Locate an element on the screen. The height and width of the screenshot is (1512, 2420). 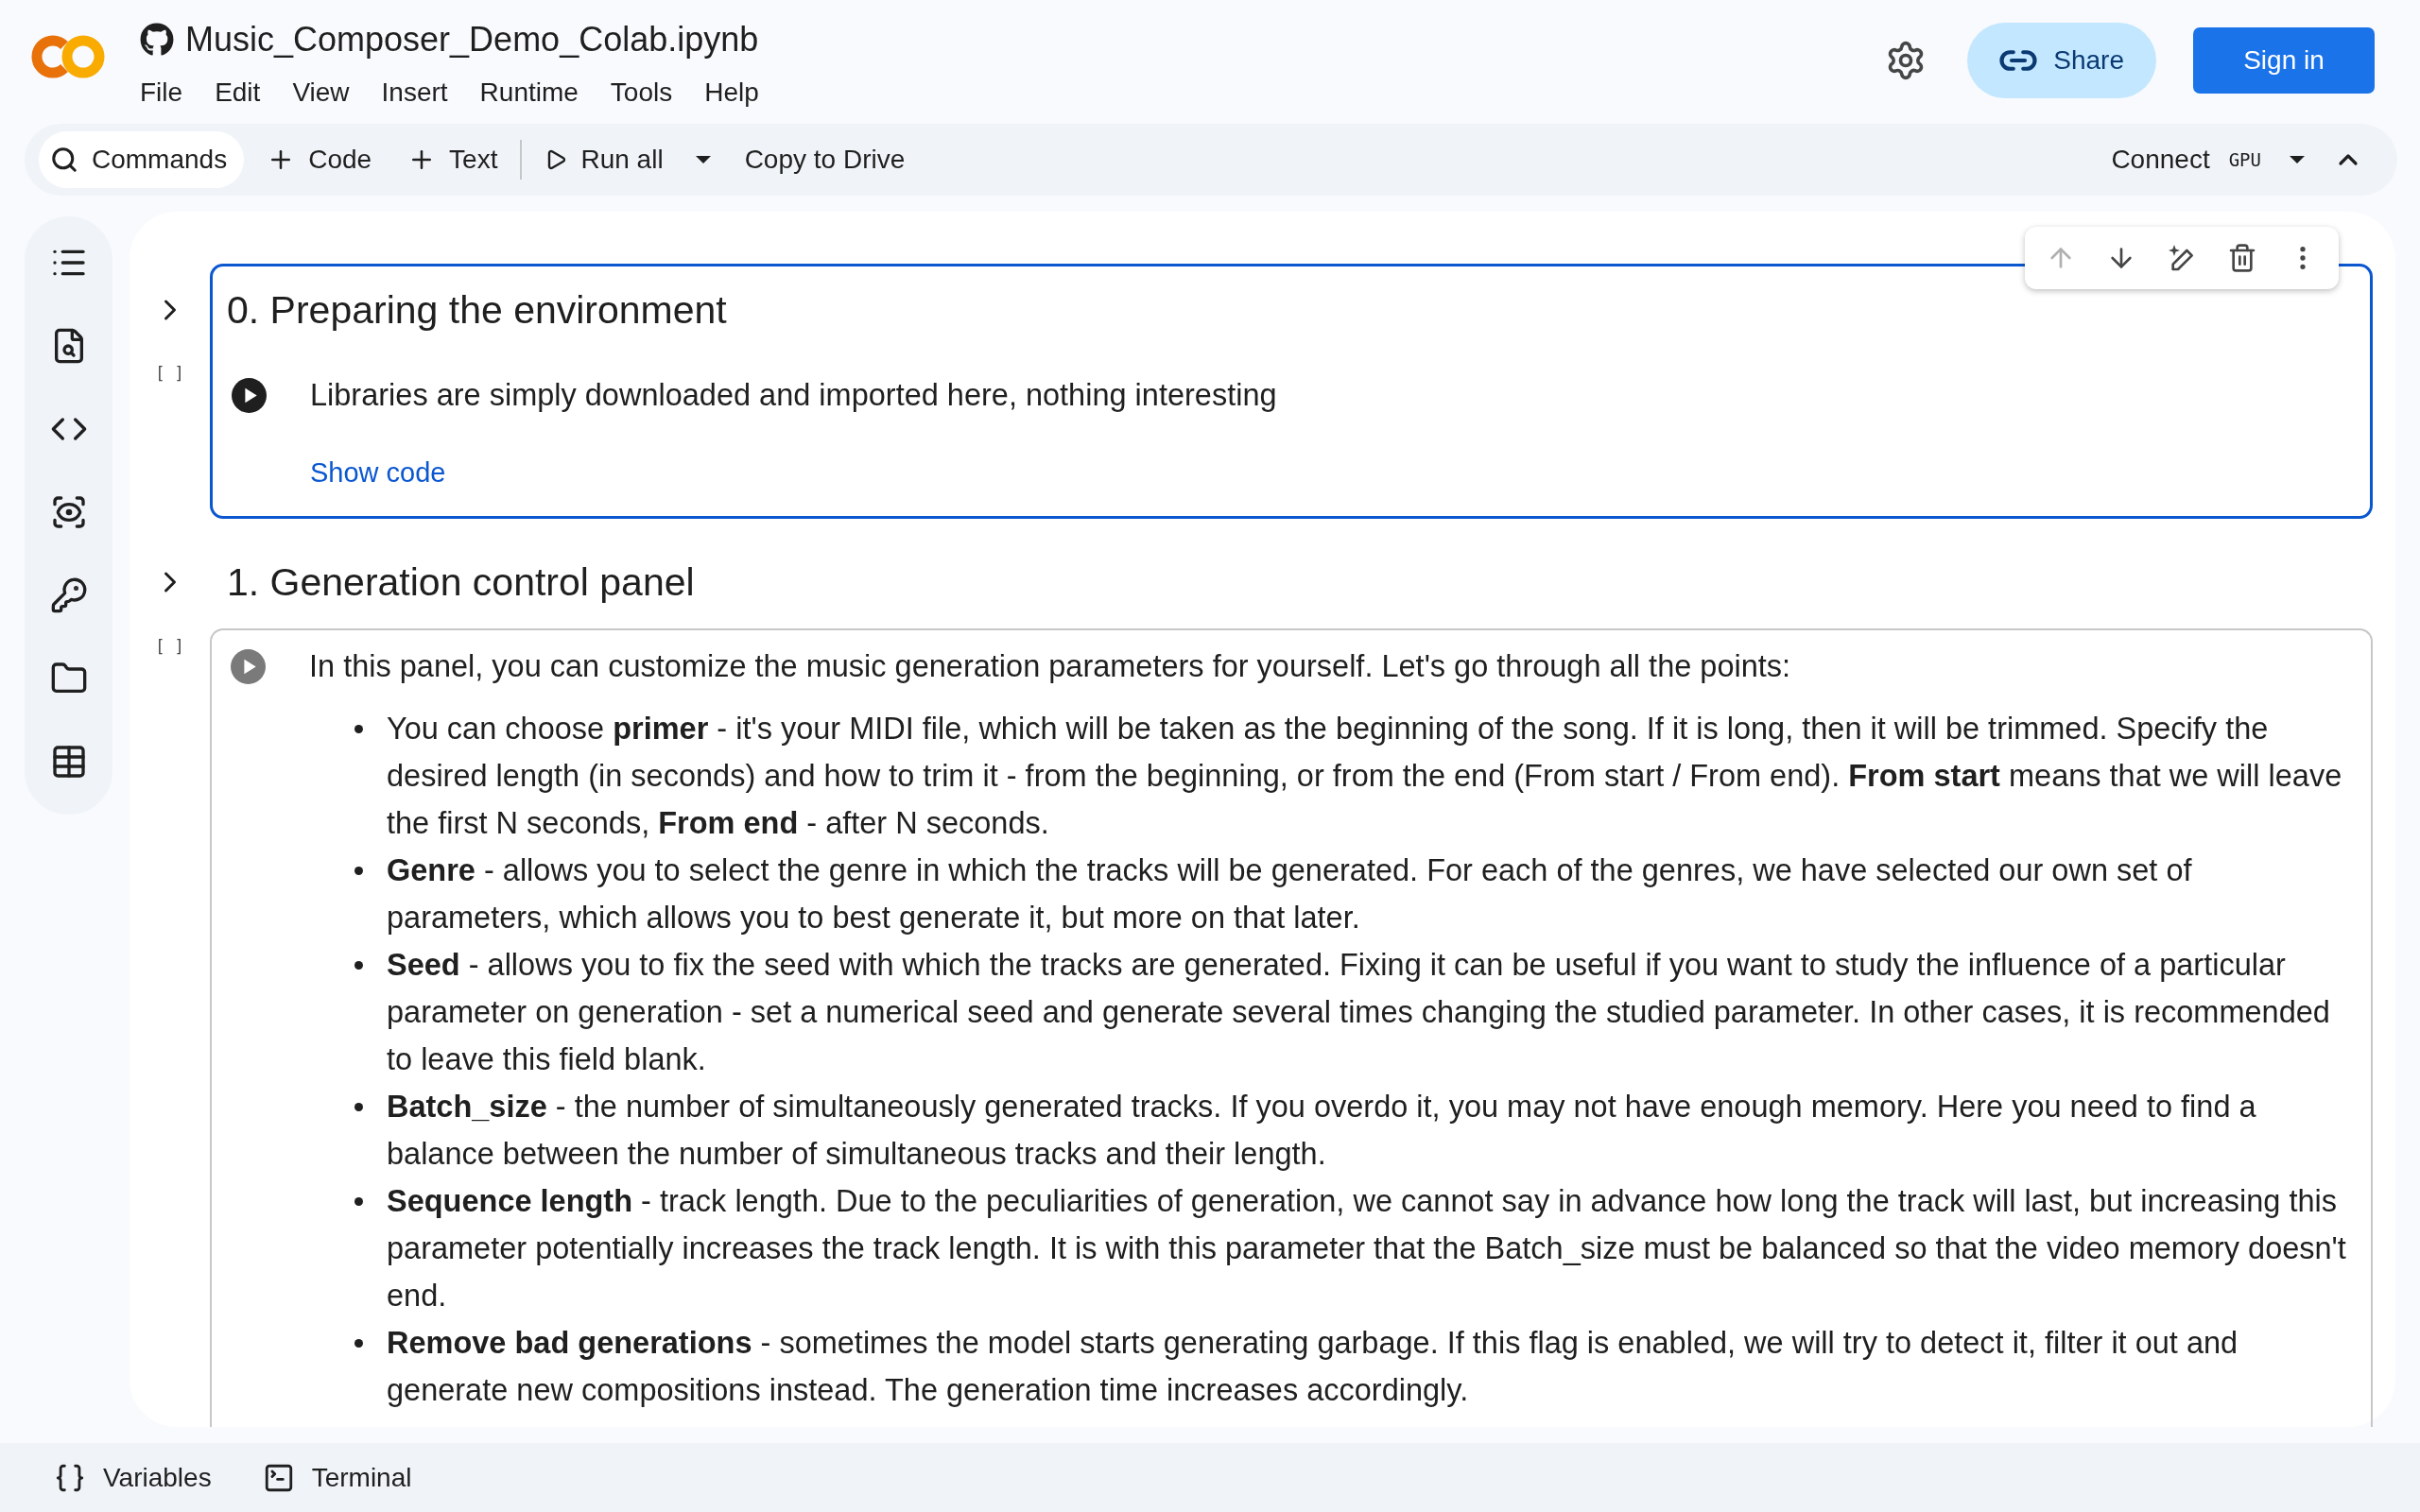
logo-icon is located at coordinates (69, 56).